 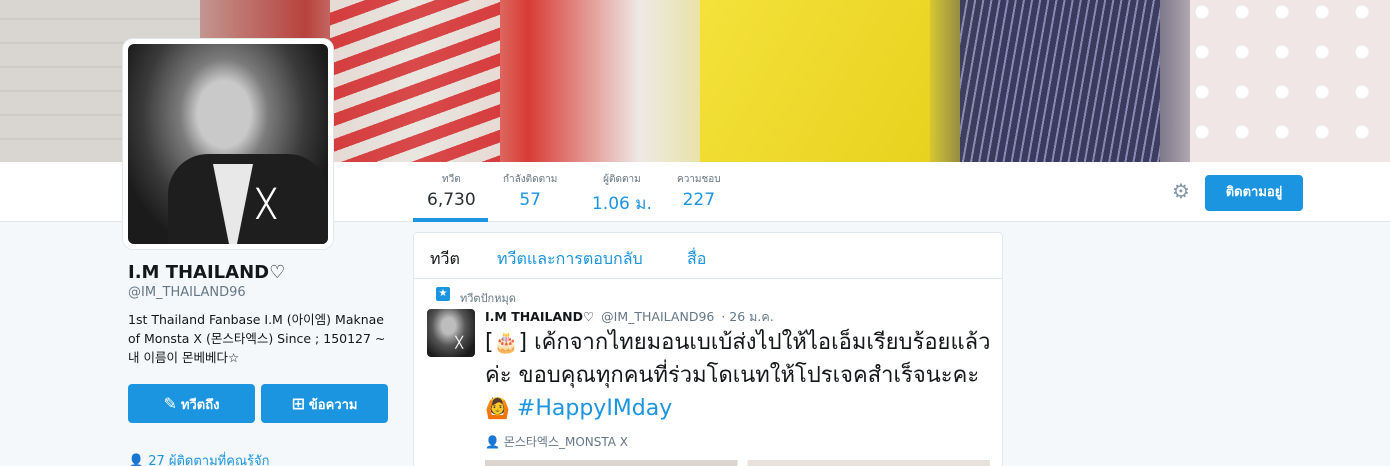 I want to click on tweet-author-name: I.M THAILAND♡, so click(x=539, y=316).